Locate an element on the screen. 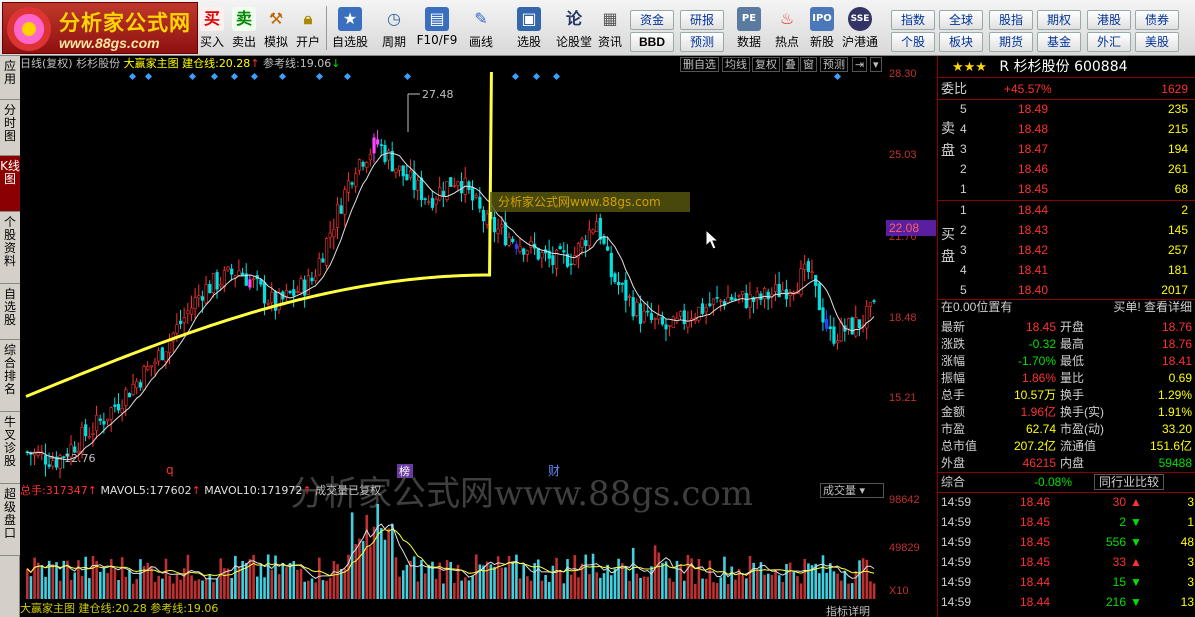  sector-button: 板块 is located at coordinates (961, 42).